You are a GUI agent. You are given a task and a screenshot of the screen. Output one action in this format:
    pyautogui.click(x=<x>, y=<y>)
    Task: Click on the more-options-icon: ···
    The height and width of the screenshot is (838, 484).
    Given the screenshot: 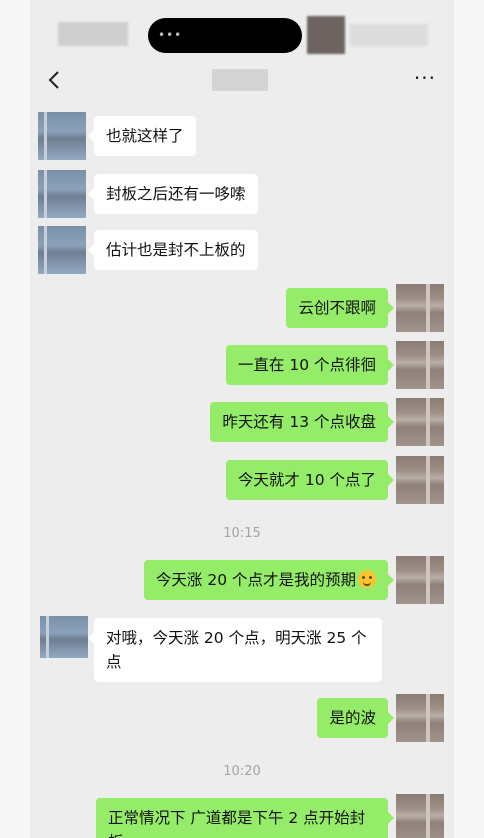 What is the action you would take?
    pyautogui.click(x=425, y=78)
    